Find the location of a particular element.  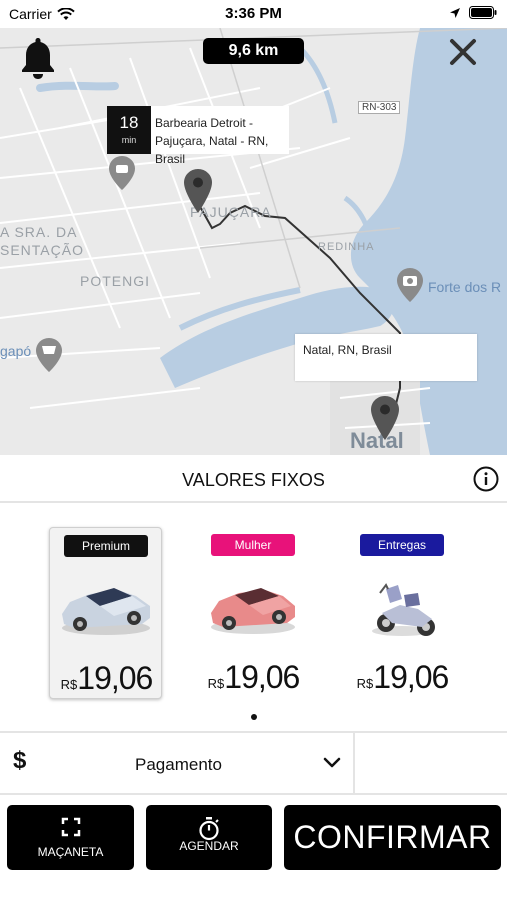

dollar-icon: $ is located at coordinates (20, 760).